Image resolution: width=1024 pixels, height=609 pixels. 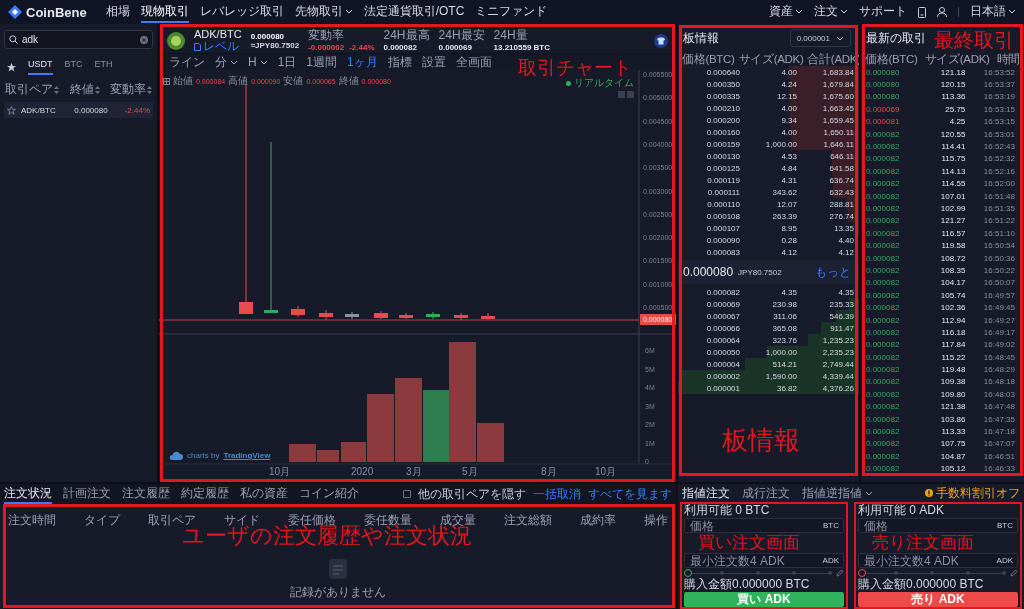 I want to click on grid-icon, so click(x=166, y=81).